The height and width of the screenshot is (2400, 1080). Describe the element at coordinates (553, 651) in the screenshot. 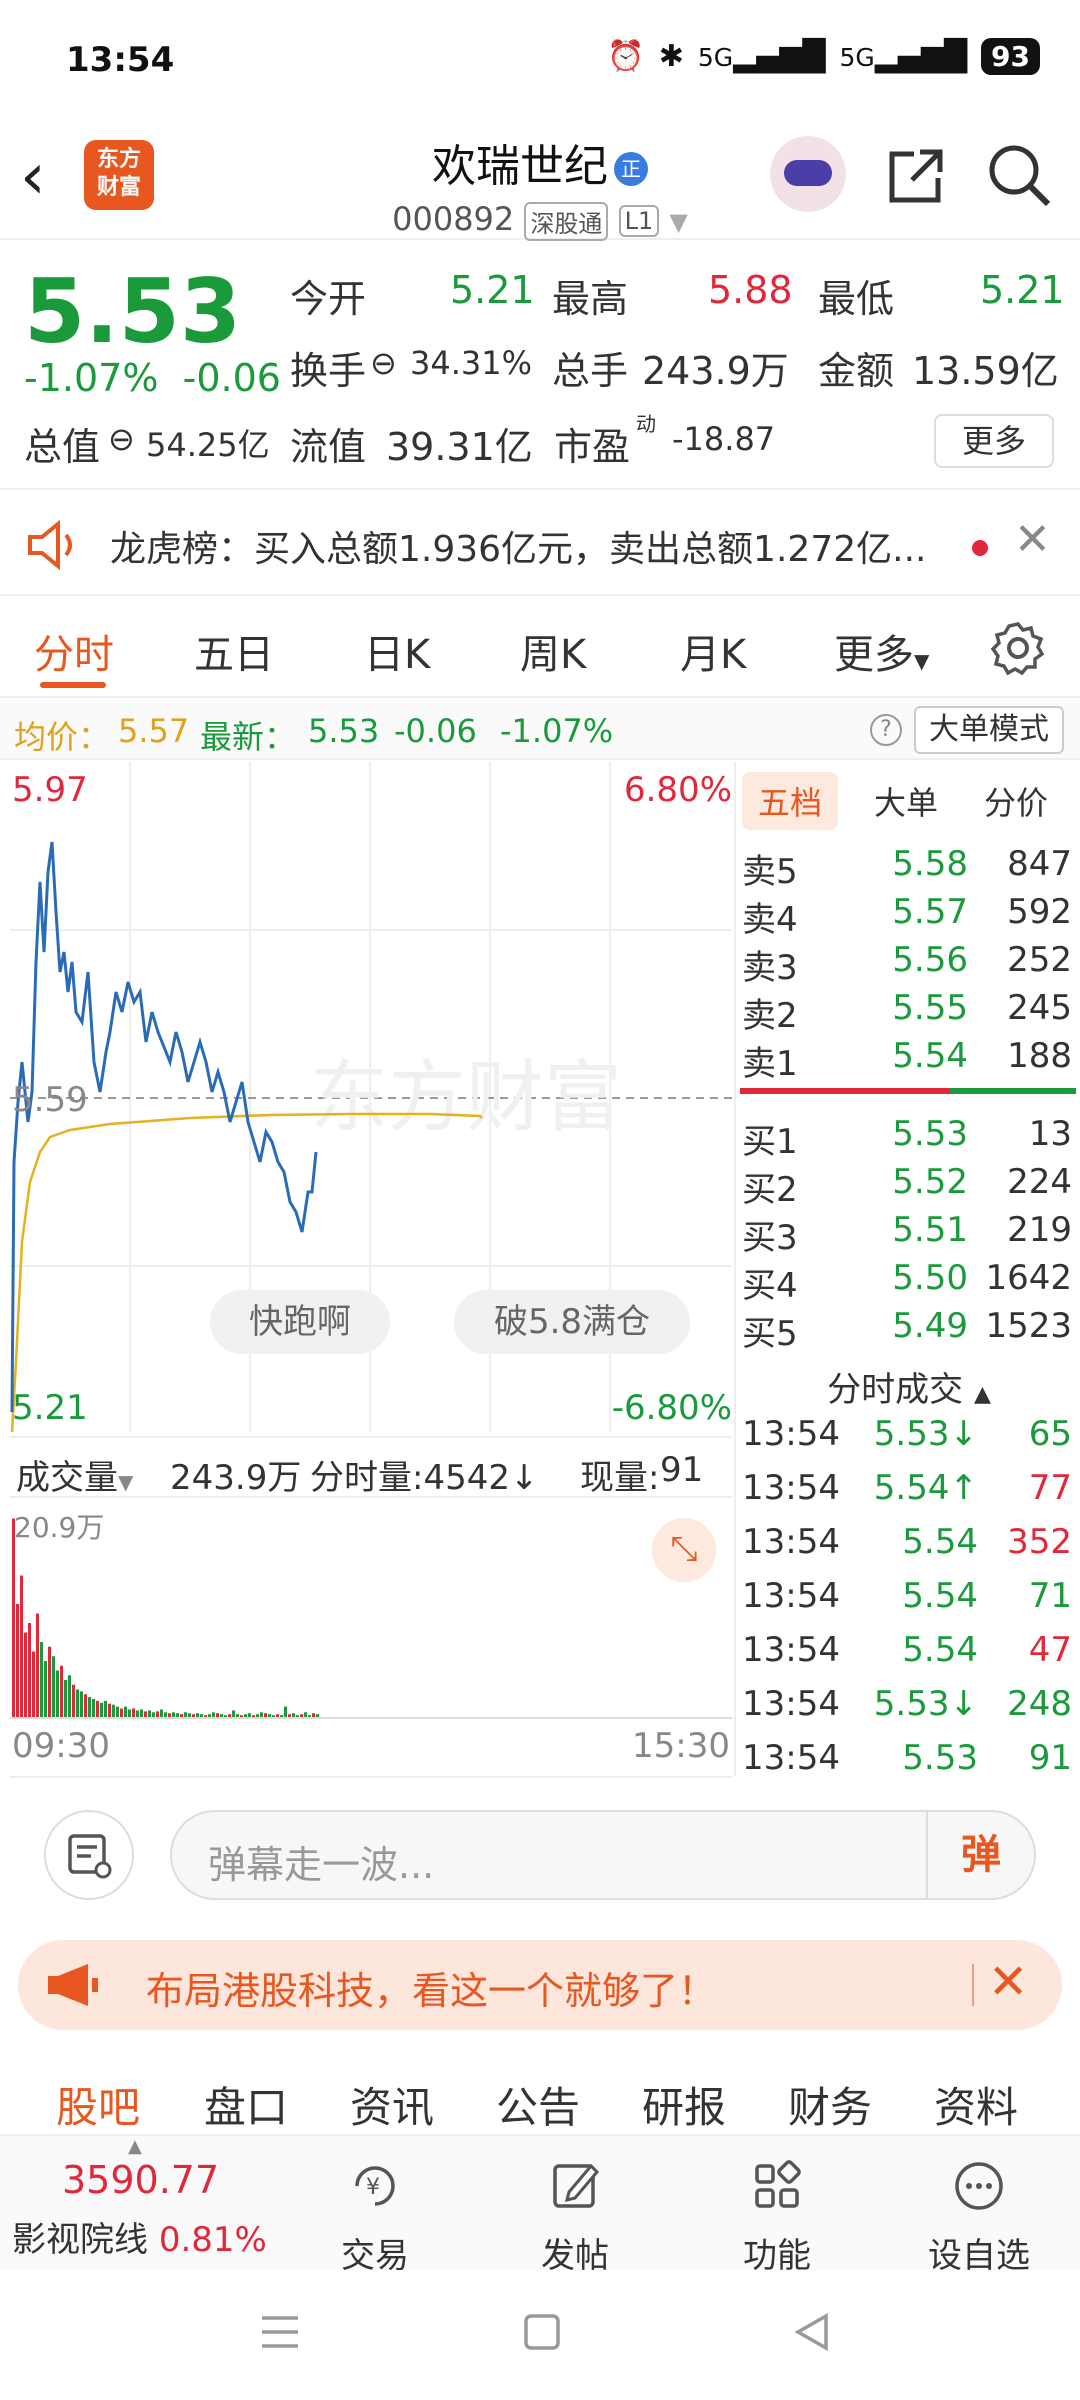

I see `tab-weekly: 周K` at that location.